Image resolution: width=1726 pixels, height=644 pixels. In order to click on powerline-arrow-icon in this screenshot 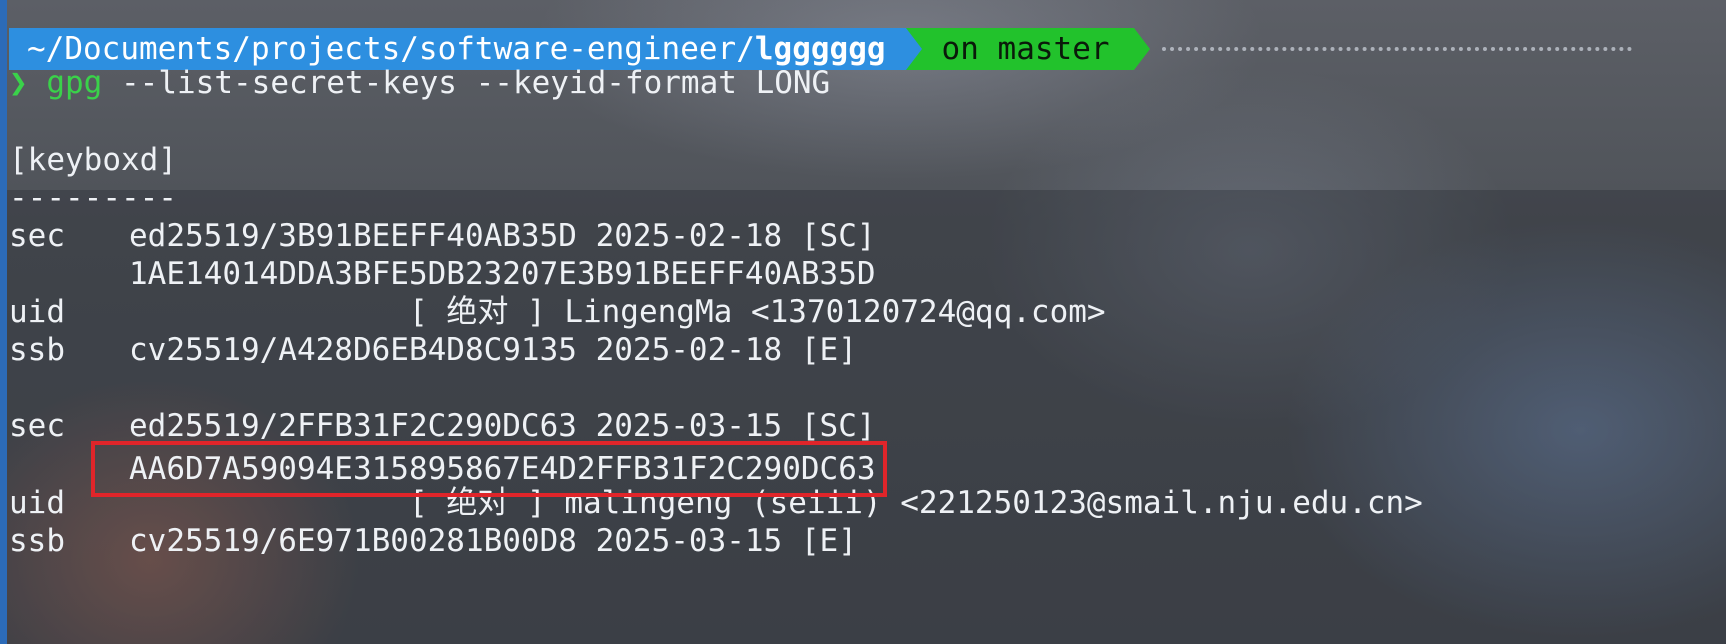, I will do `click(913, 49)`.